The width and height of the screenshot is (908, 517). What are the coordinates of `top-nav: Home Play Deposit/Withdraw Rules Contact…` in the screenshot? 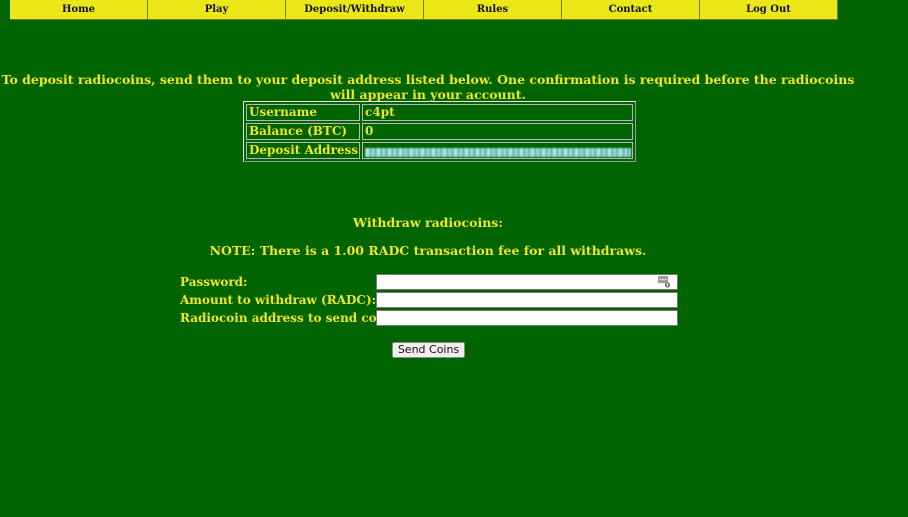 It's located at (424, 10).